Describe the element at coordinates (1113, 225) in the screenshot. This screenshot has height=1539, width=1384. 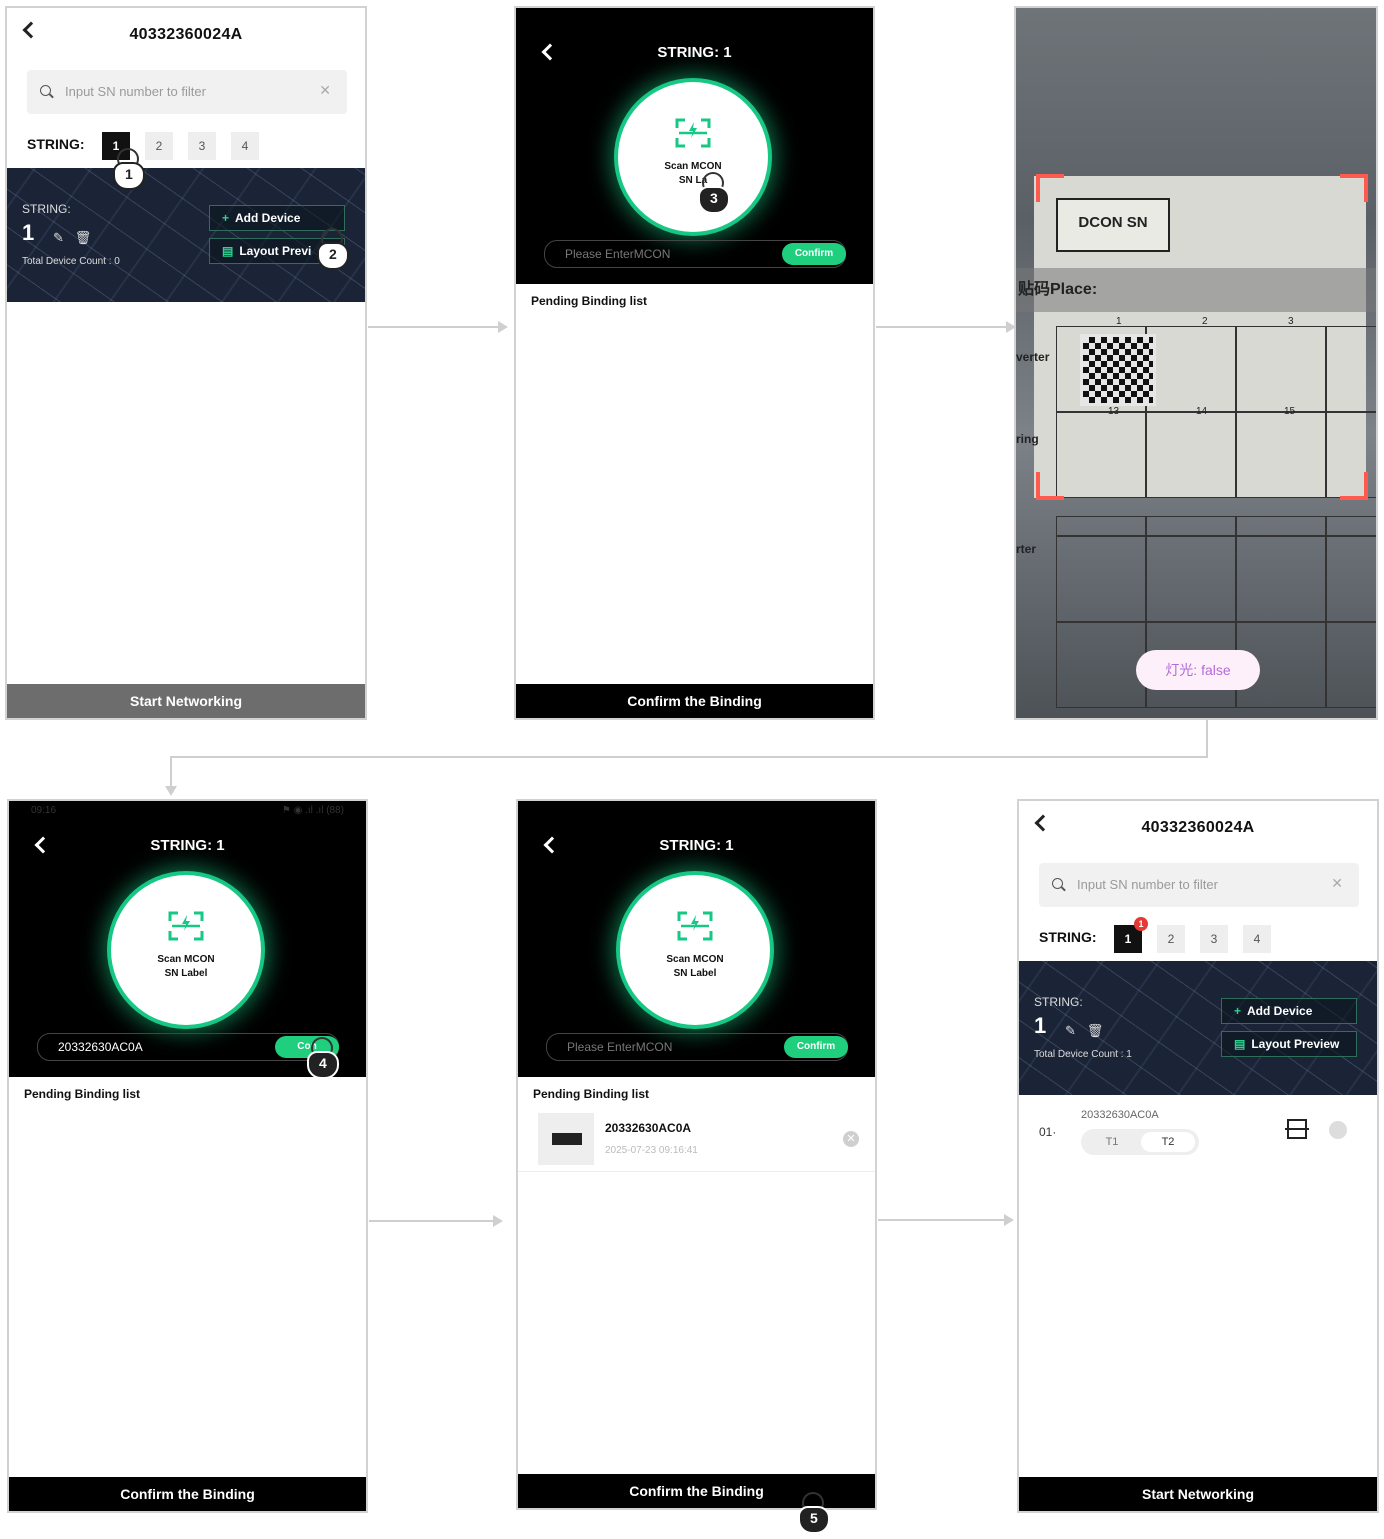
I see `dcon-sn-label: DCON SN` at that location.